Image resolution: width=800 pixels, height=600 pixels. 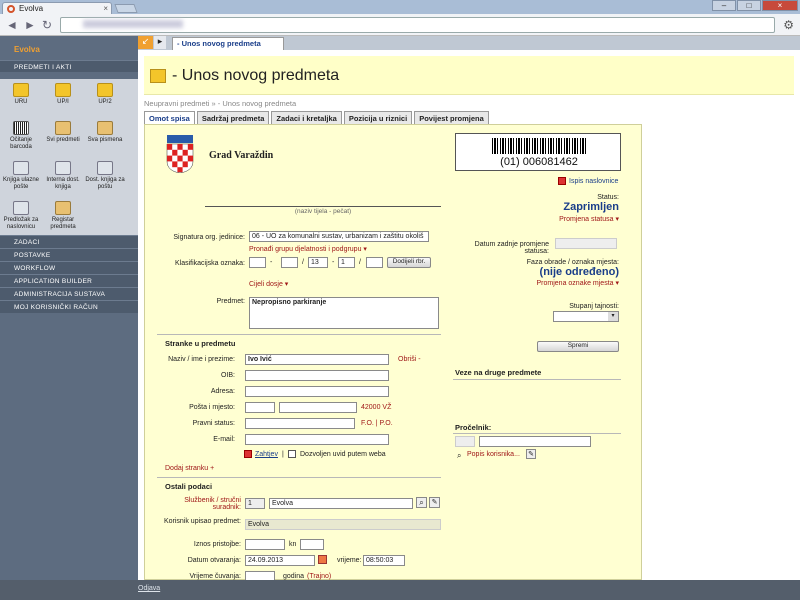 I want to click on page-title: - Unos novog predmeta, so click(x=256, y=75).